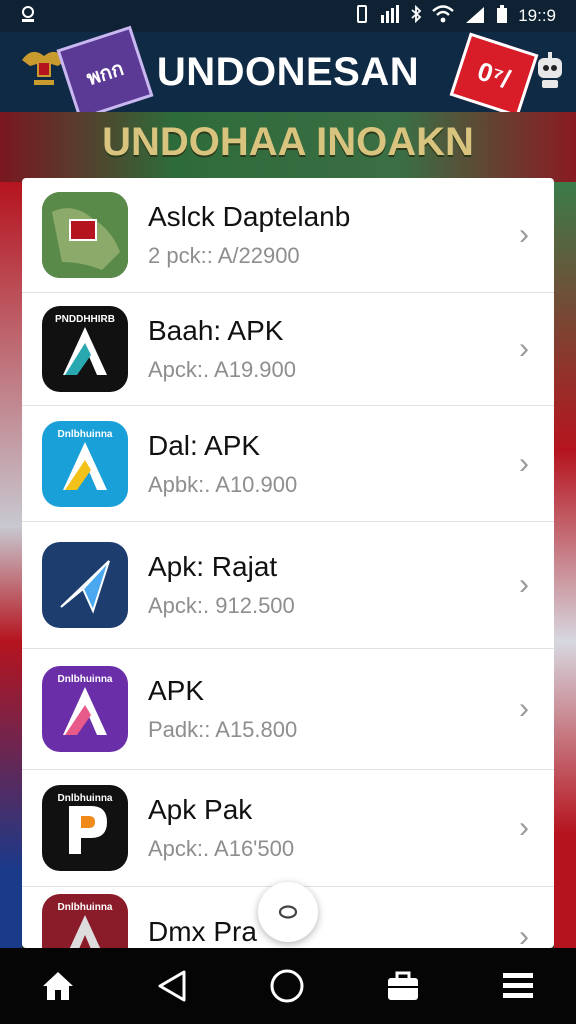 The height and width of the screenshot is (1024, 576). I want to click on back-icon, so click(172, 986).